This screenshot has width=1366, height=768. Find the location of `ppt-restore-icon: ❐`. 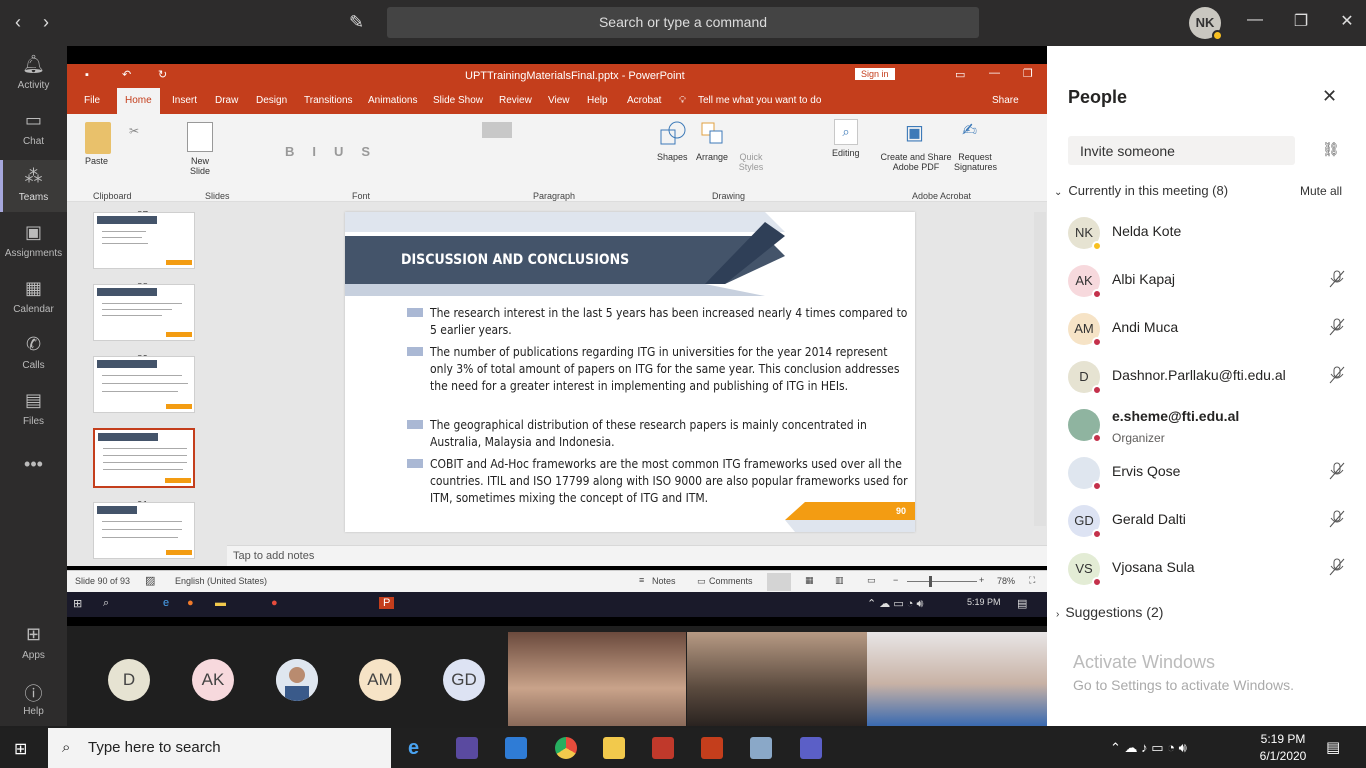

ppt-restore-icon: ❐ is located at coordinates (1028, 73).